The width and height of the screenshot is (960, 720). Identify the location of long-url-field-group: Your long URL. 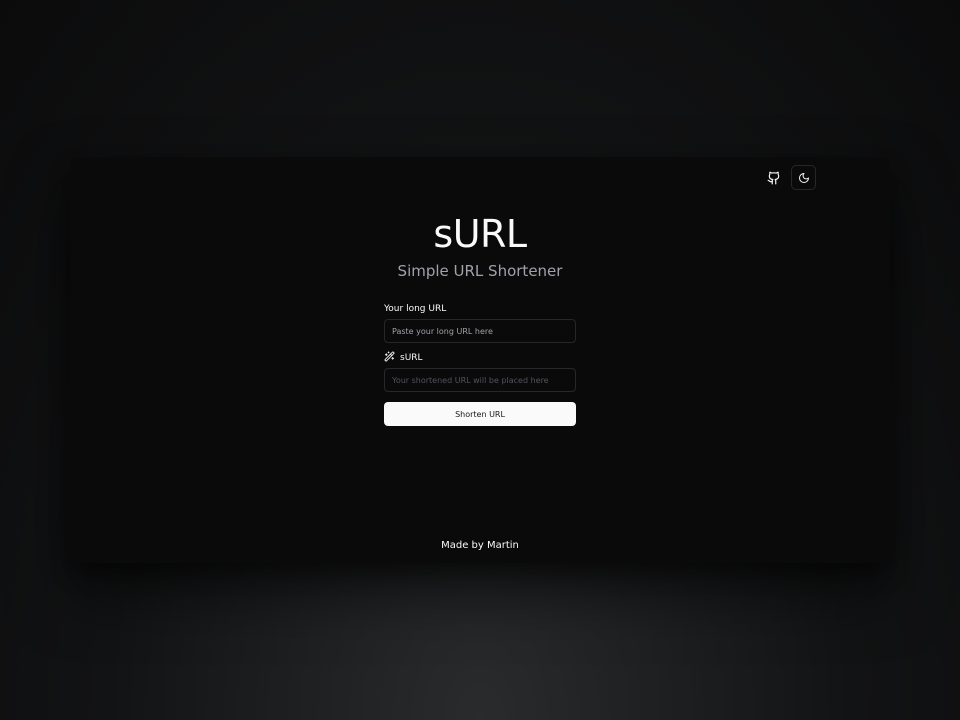
(480, 323).